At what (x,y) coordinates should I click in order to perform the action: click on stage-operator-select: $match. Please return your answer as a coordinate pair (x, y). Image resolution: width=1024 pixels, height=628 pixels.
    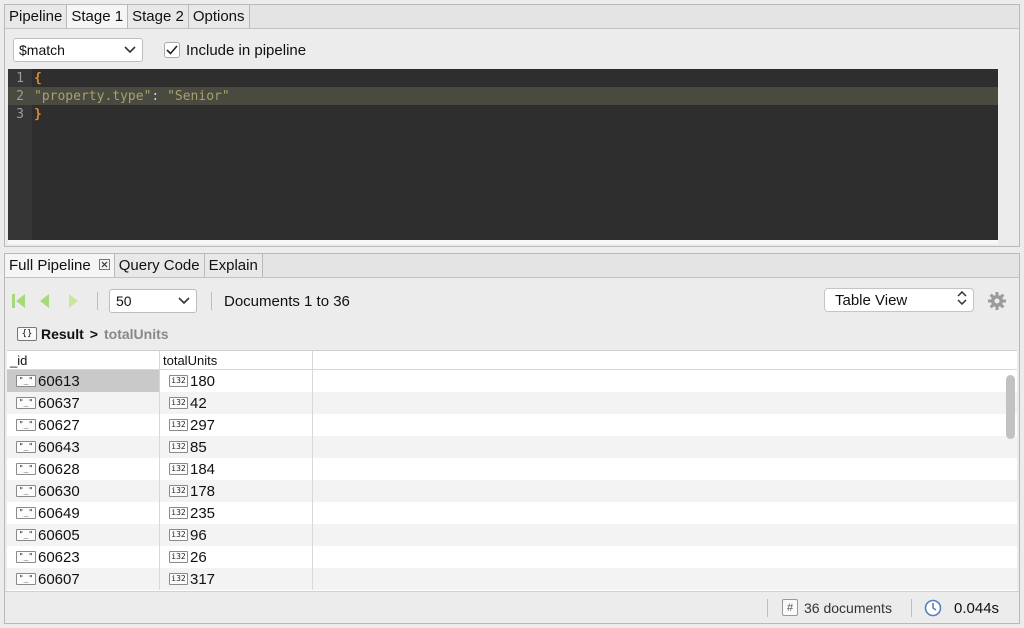
    Looking at the image, I should click on (78, 50).